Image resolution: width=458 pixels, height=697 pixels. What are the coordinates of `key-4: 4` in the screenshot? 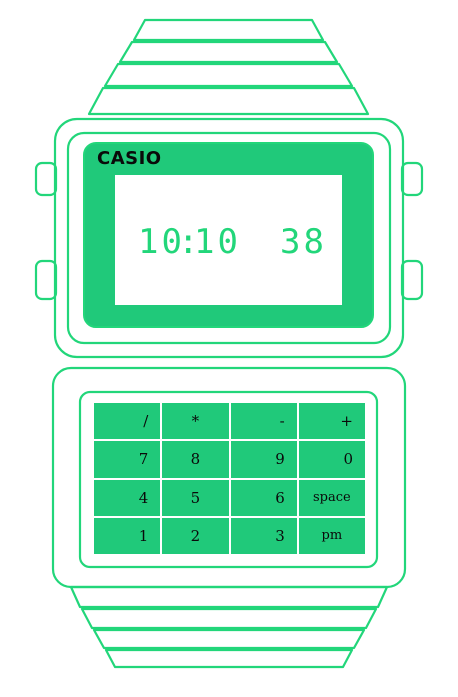 It's located at (127, 497).